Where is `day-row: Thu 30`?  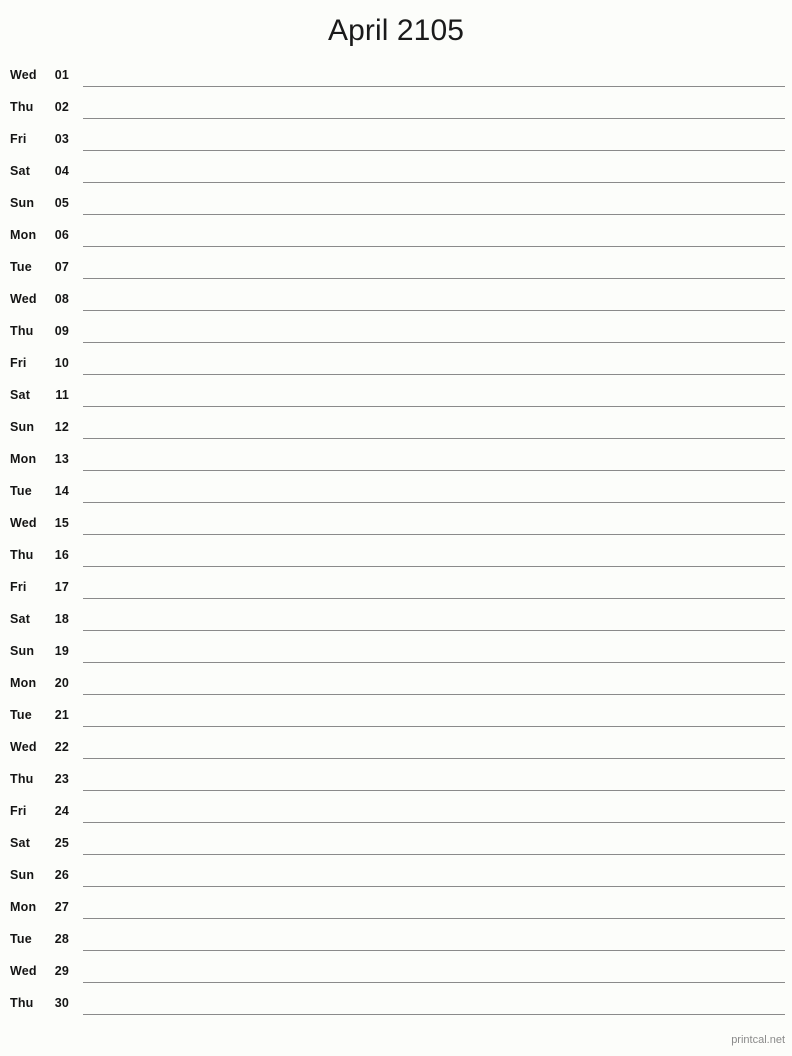 day-row: Thu 30 is located at coordinates (396, 1004).